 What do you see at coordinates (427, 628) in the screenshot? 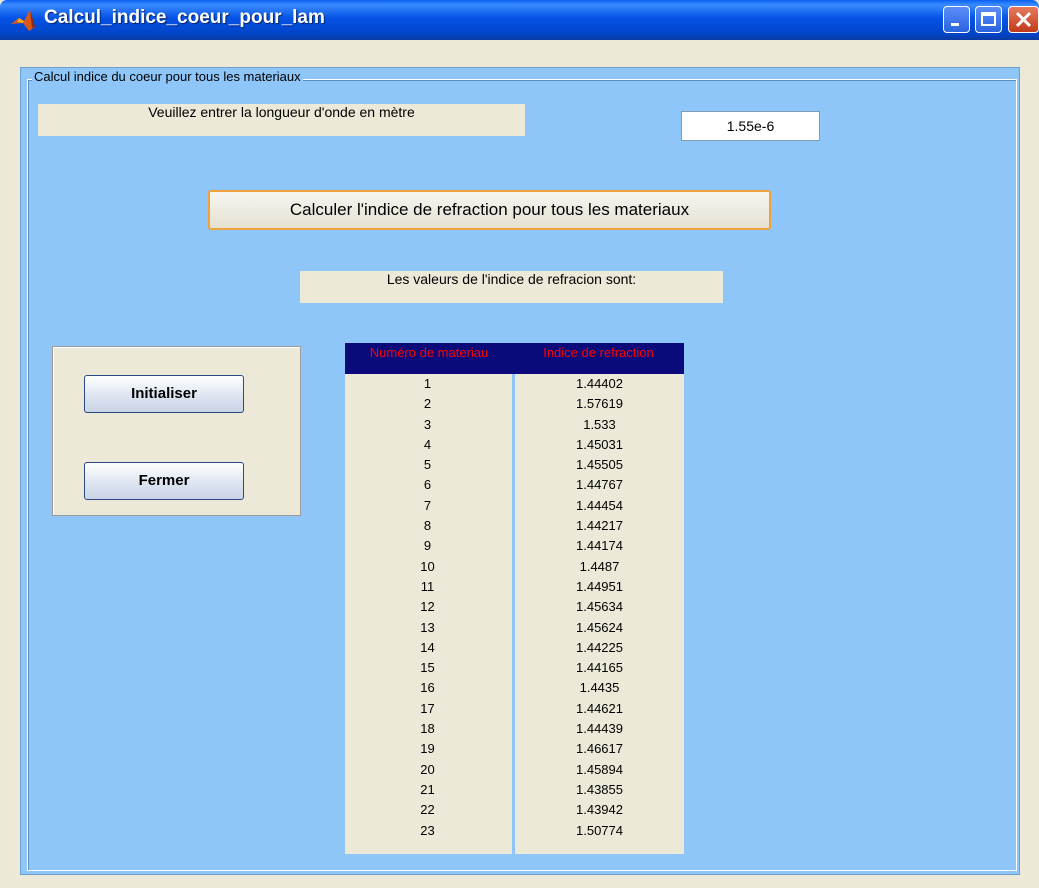
I see `cell-material-number: 13` at bounding box center [427, 628].